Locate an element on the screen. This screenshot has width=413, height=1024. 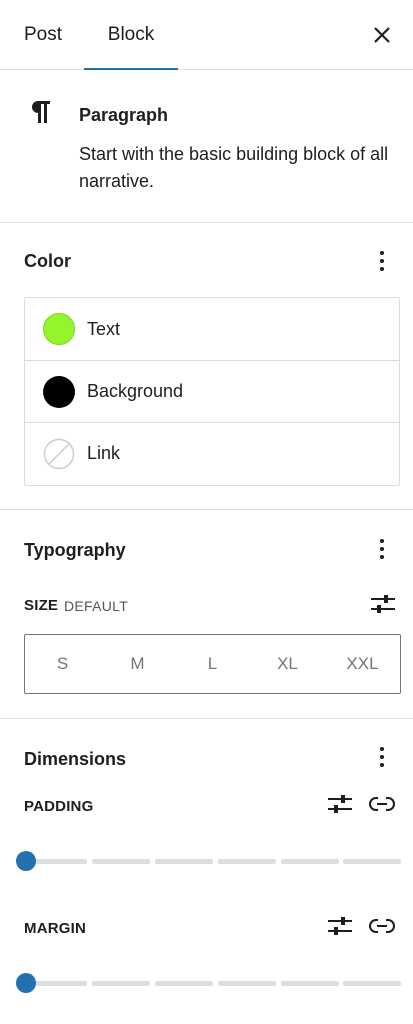
font-size-option: XL is located at coordinates (287, 664).